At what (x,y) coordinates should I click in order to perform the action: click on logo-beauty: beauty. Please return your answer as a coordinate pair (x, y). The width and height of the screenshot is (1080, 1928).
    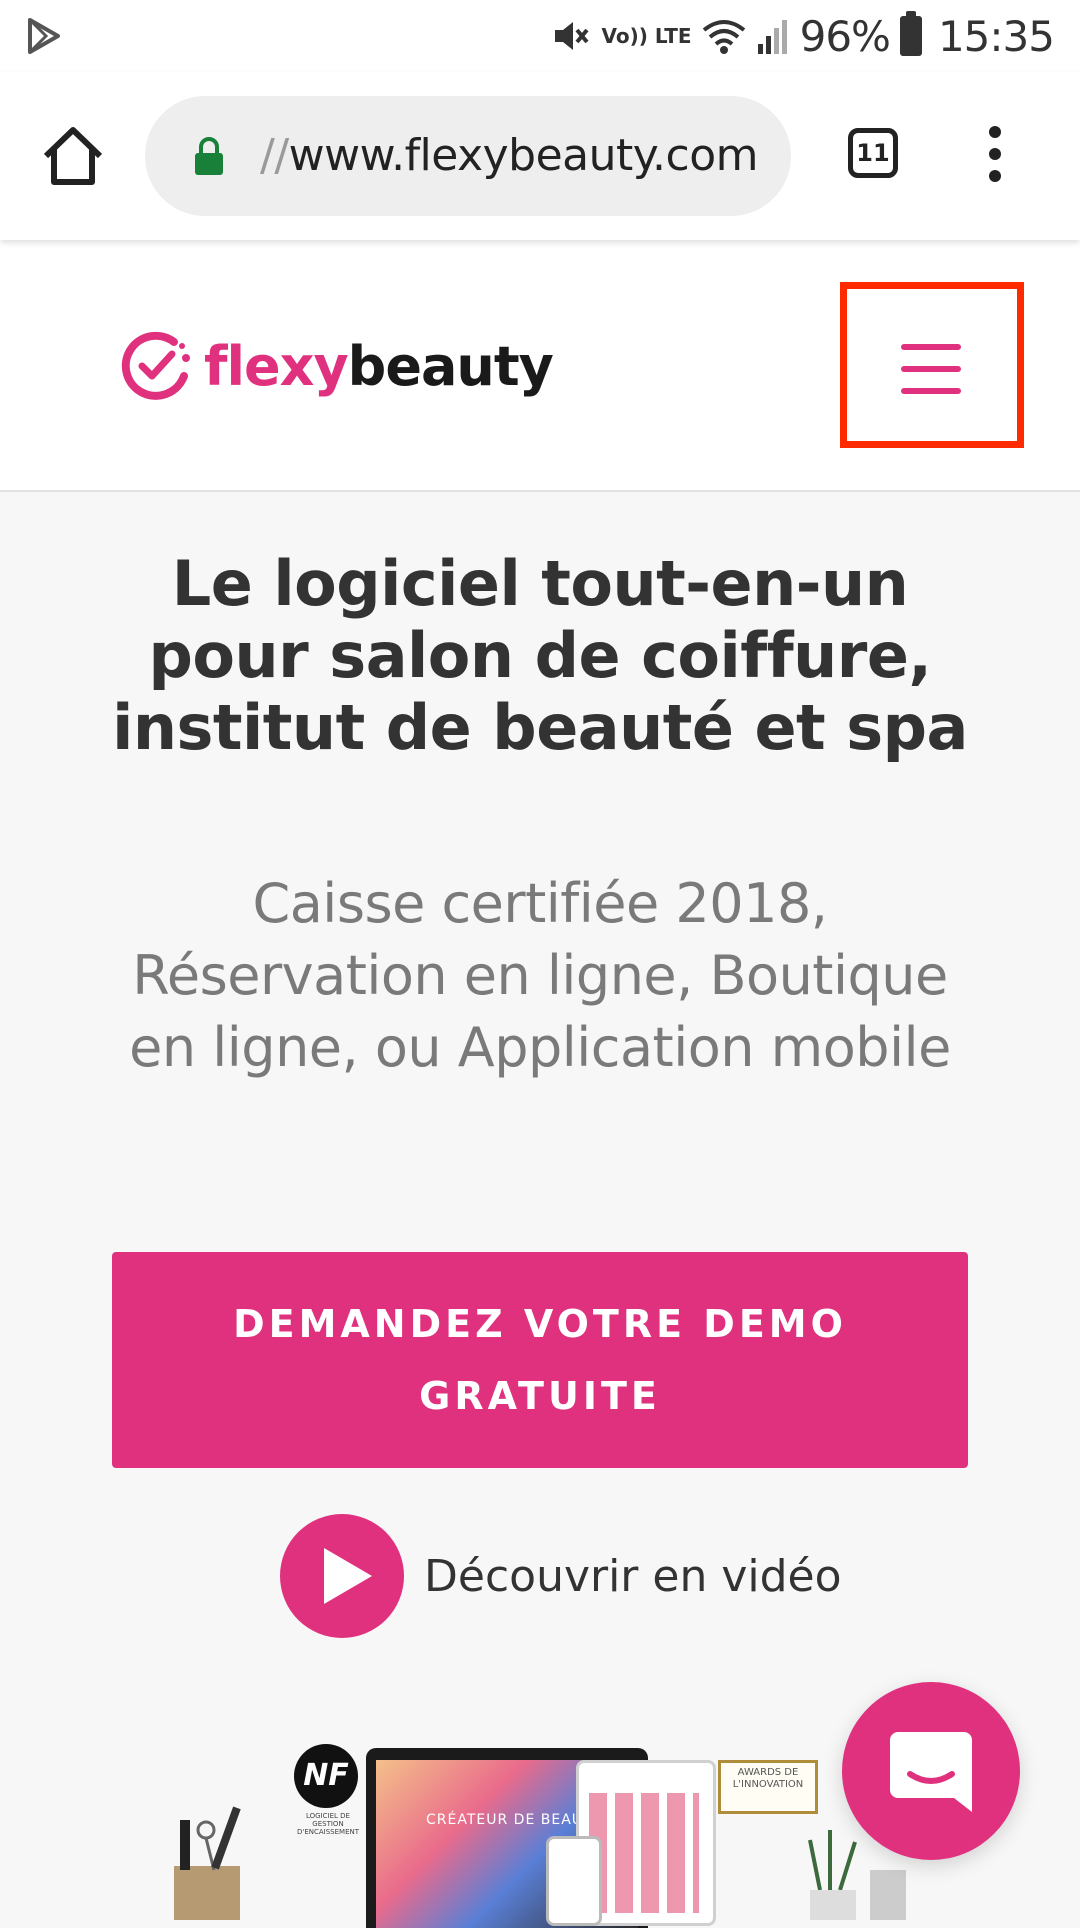
    Looking at the image, I should click on (450, 366).